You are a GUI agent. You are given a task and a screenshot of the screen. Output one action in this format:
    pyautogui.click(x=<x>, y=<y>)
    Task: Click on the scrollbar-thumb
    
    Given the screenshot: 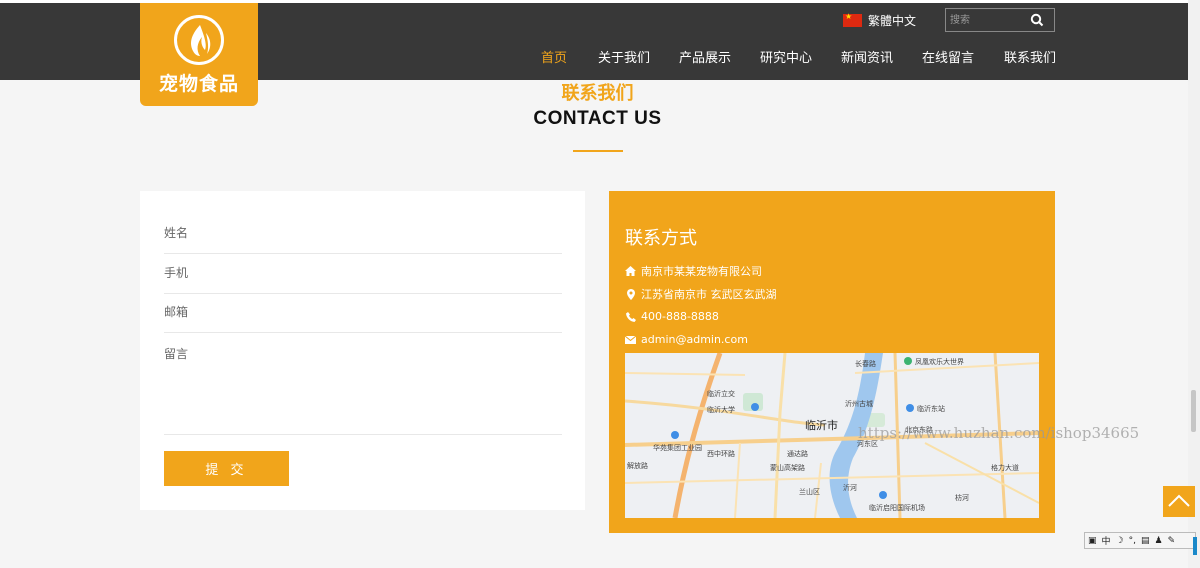 What is the action you would take?
    pyautogui.click(x=1193, y=411)
    